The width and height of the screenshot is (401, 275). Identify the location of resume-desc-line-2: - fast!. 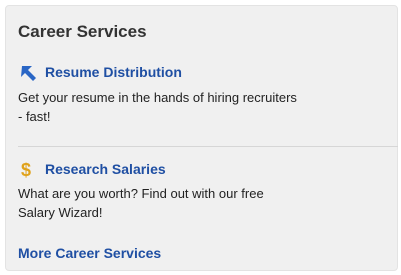
(34, 116).